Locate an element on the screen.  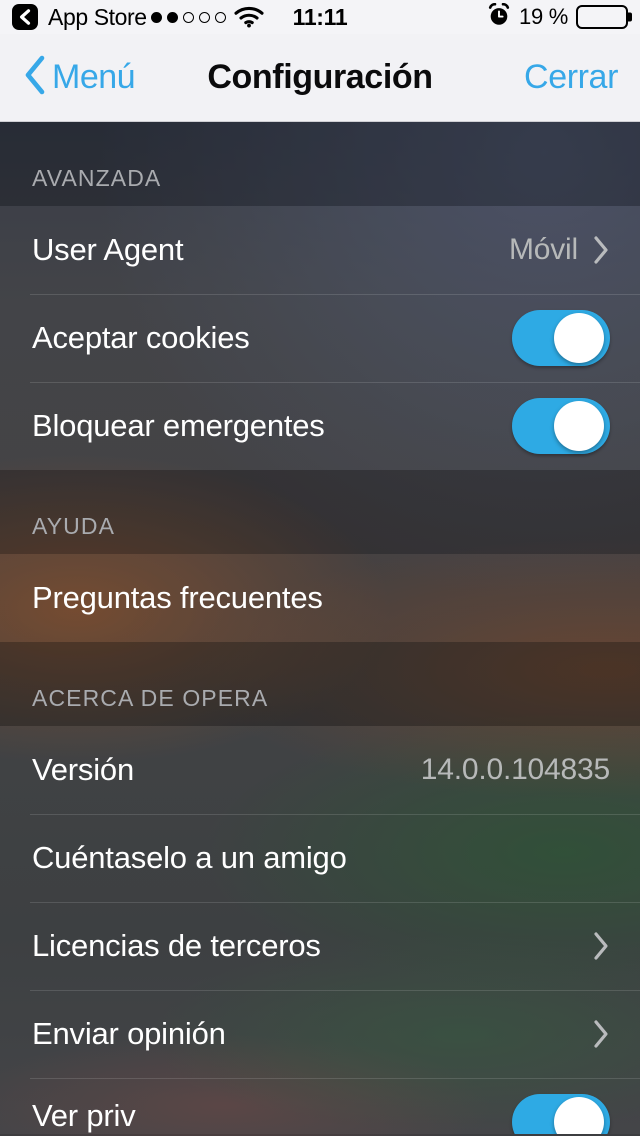
toggle-aceptar-cookies is located at coordinates (561, 338).